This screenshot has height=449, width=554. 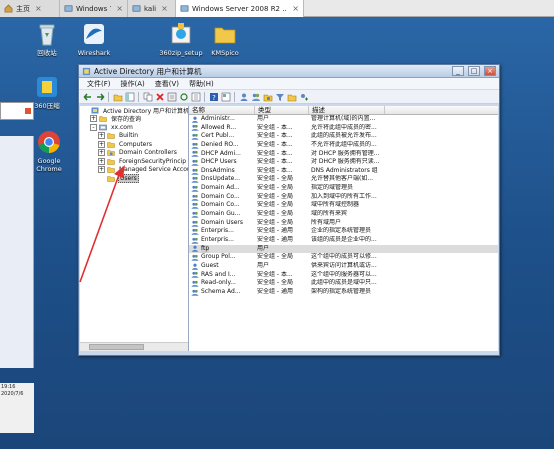 I want to click on tree-item: + ForeignSecurityPrincip, so click(x=134, y=161).